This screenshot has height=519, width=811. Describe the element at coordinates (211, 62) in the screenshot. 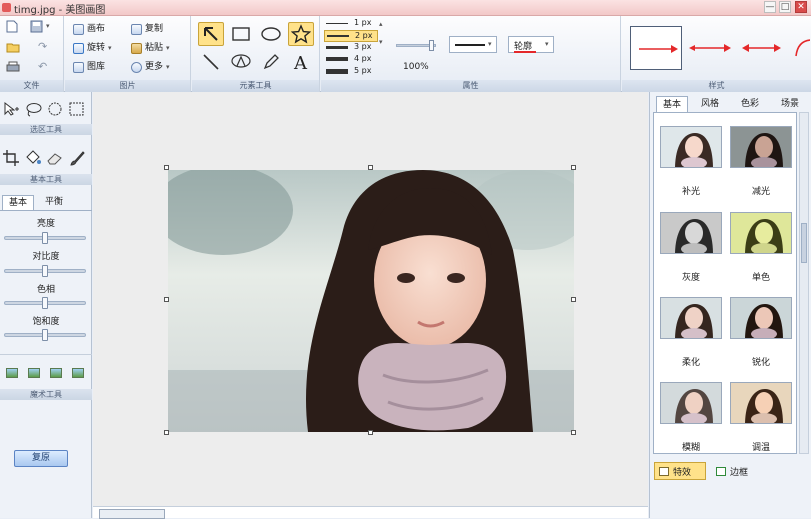

I see `line-tool` at that location.